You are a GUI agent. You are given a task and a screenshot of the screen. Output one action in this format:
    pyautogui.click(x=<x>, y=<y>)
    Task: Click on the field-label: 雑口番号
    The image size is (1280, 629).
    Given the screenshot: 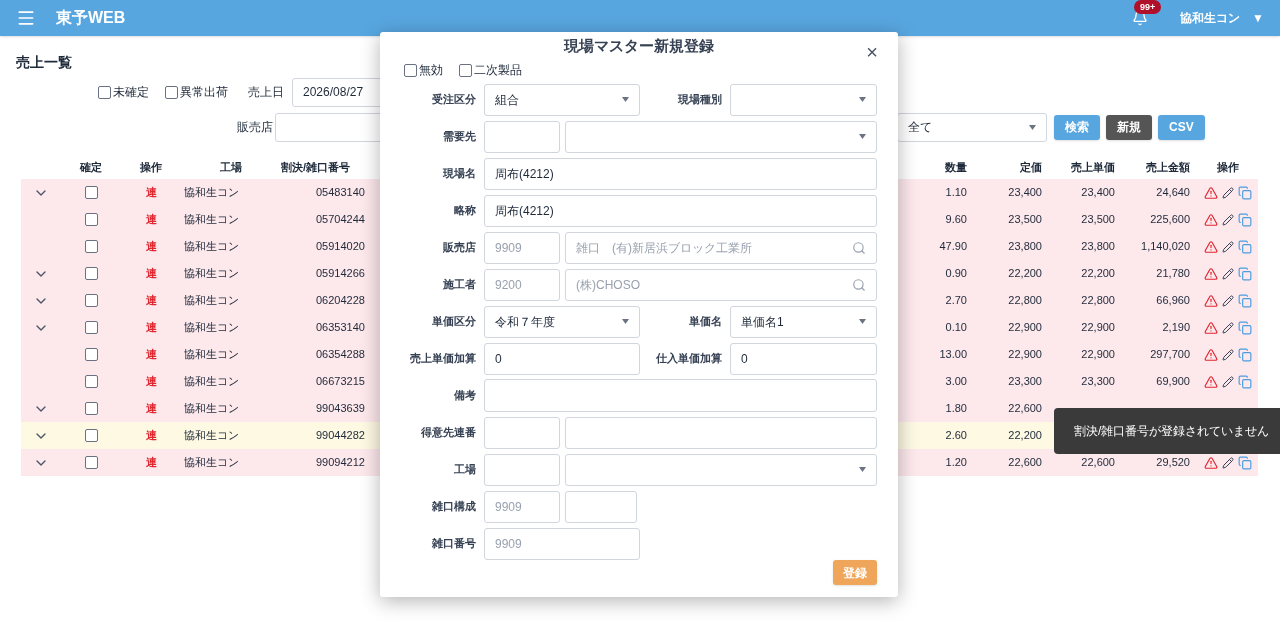 What is the action you would take?
    pyautogui.click(x=454, y=544)
    